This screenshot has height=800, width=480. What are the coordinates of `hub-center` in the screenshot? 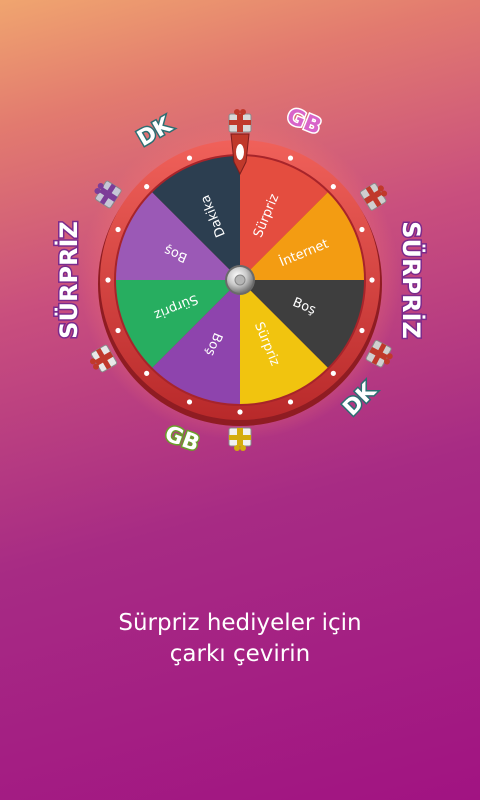 It's located at (240, 280).